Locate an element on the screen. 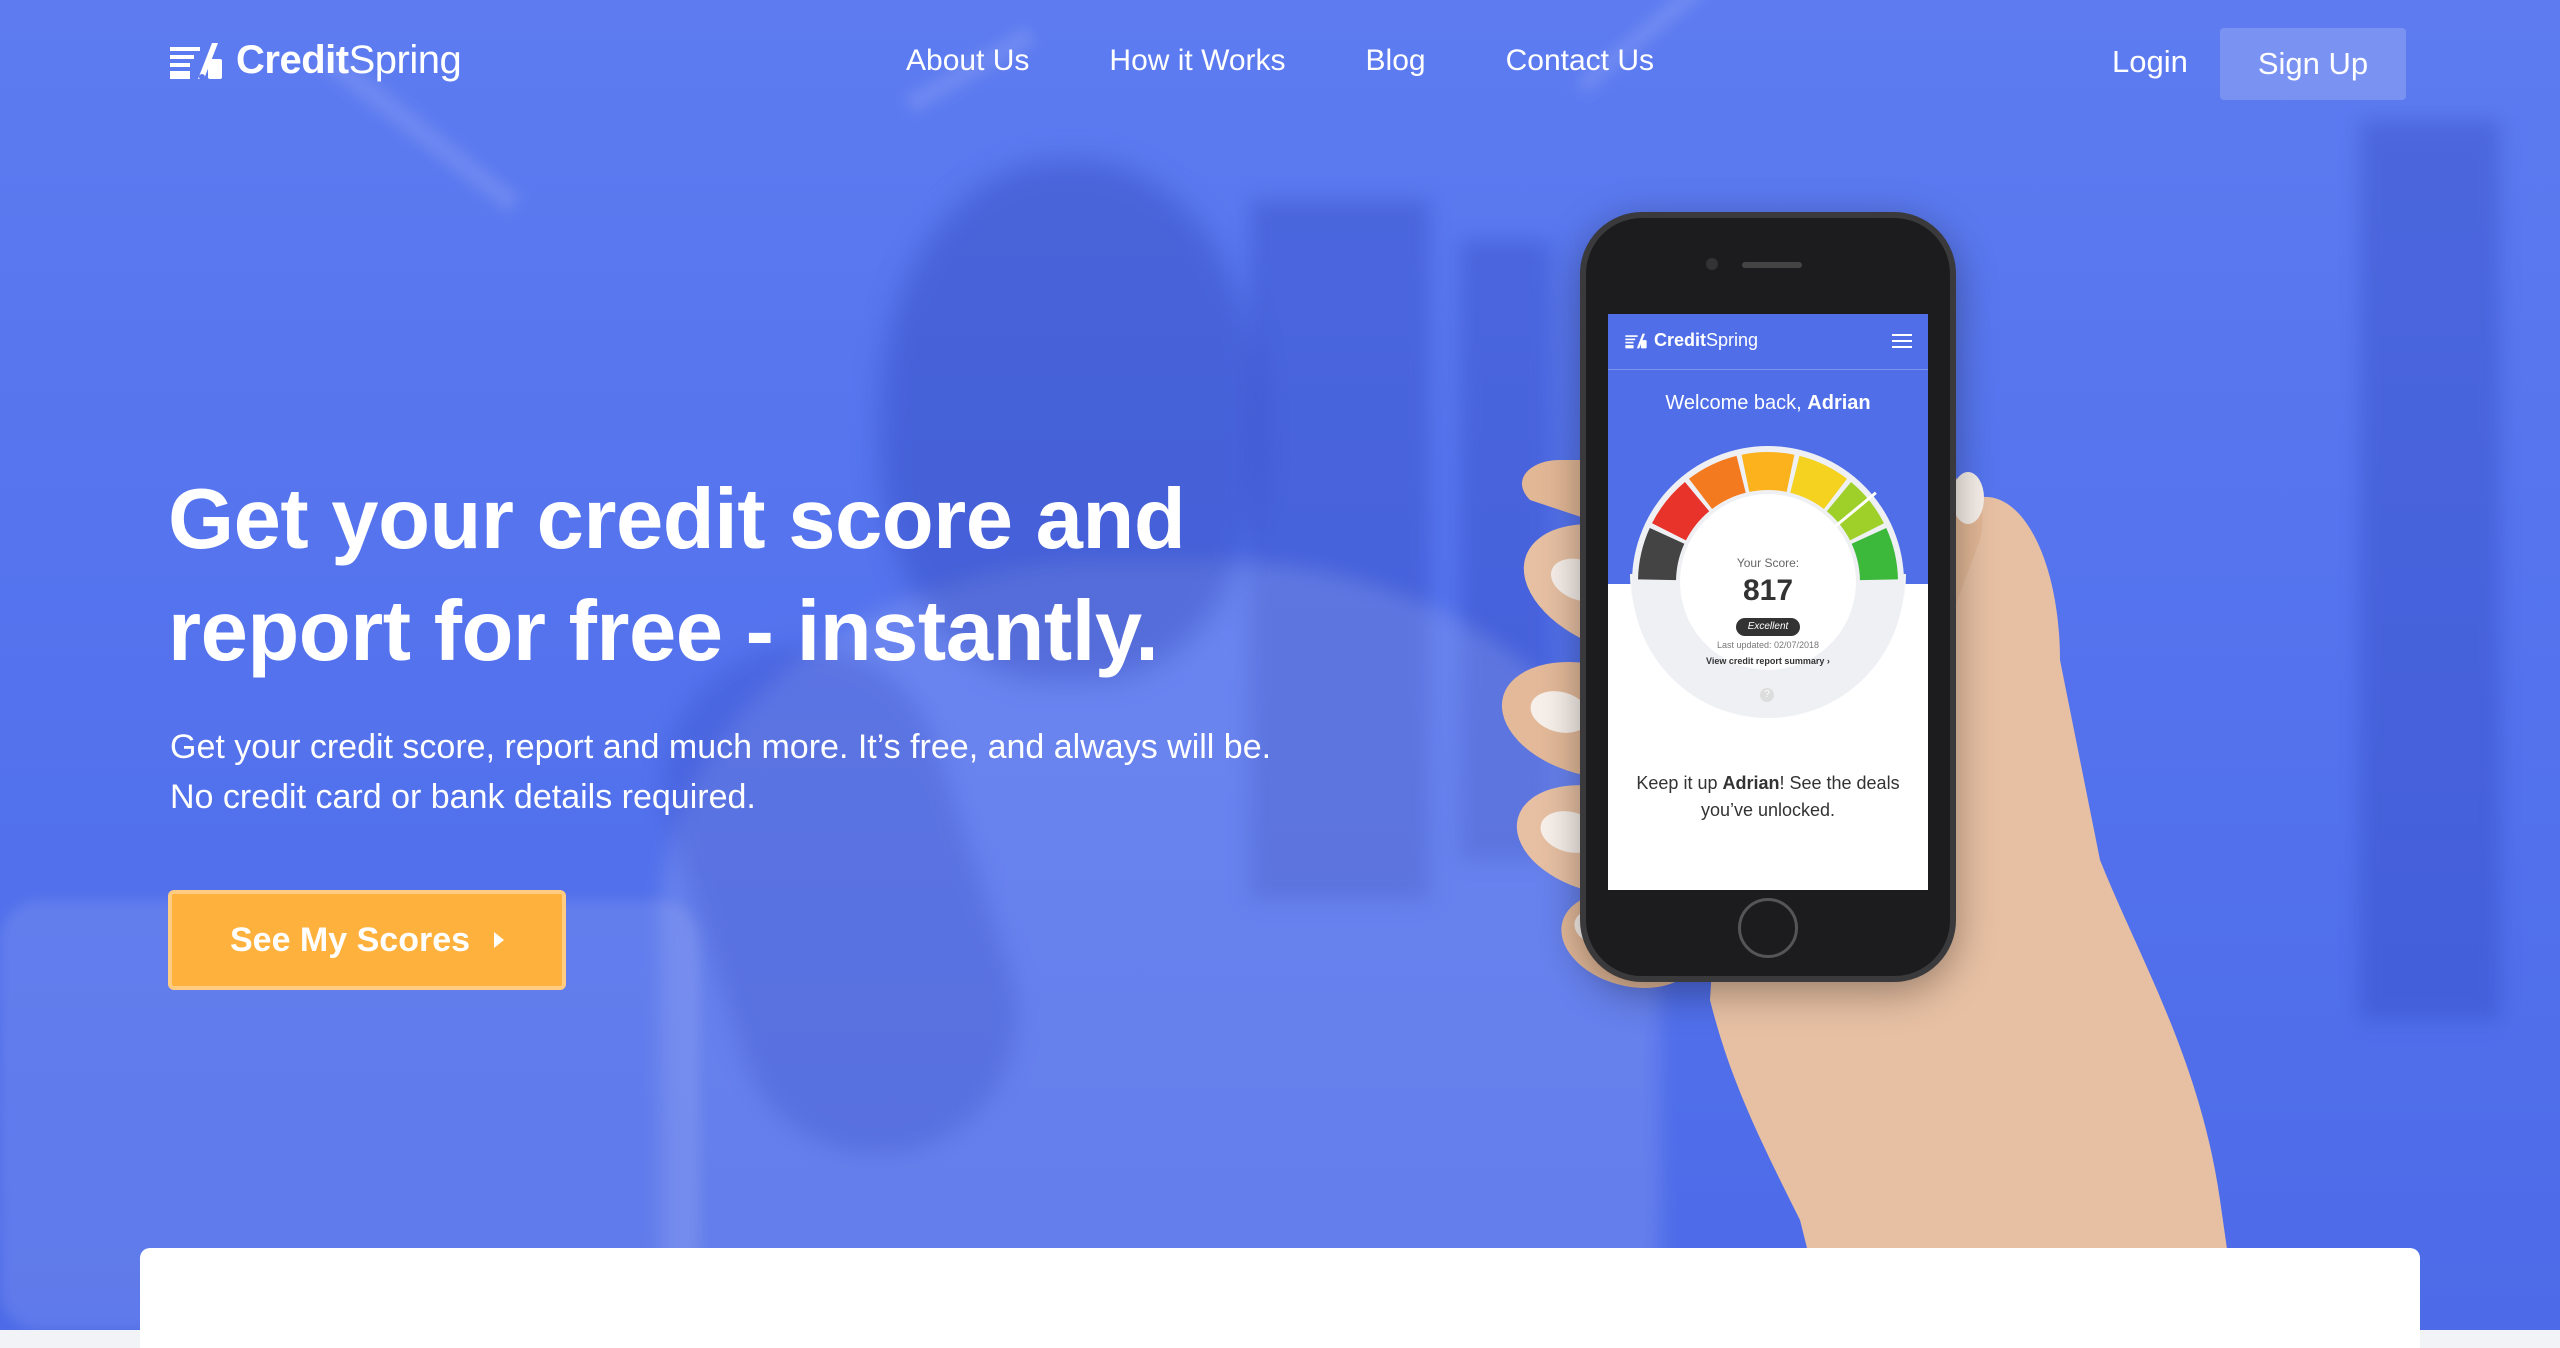 The image size is (2560, 1348). view-report-summary-link: View credit report summary › is located at coordinates (1768, 661).